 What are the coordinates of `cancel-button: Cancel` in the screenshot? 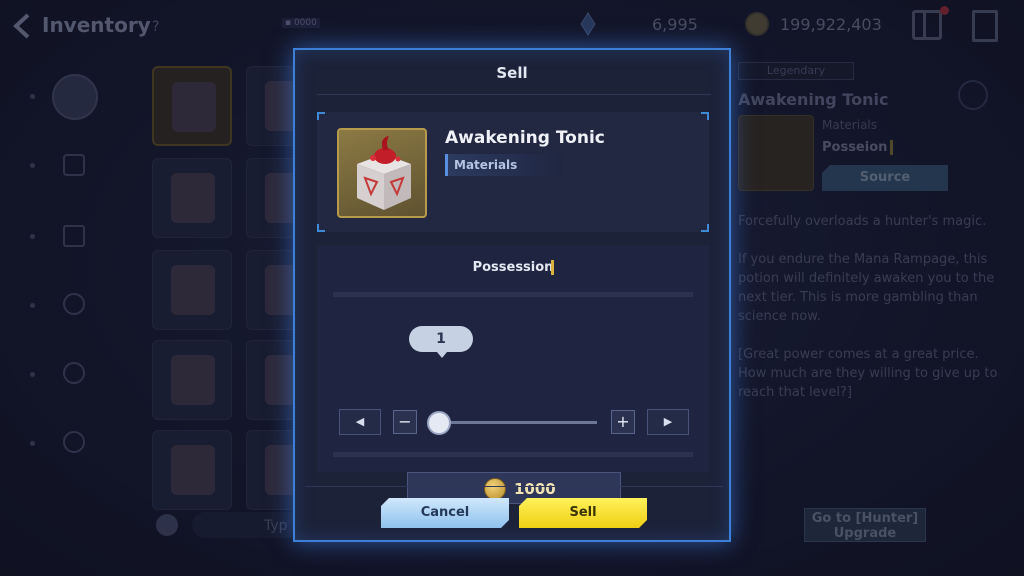 It's located at (445, 513).